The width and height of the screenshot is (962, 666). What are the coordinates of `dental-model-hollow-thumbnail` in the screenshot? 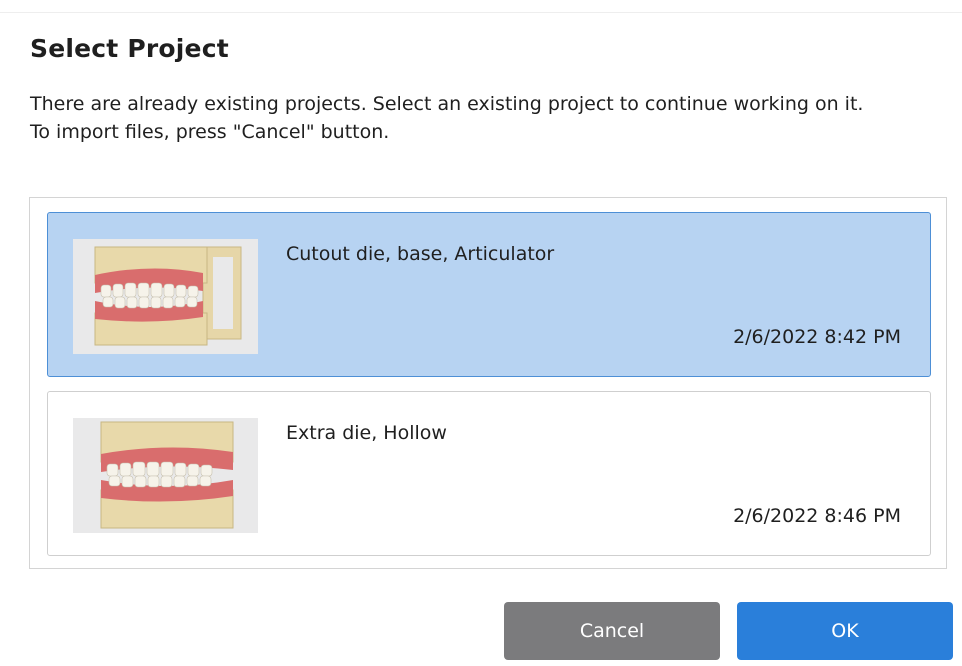 It's located at (165, 475).